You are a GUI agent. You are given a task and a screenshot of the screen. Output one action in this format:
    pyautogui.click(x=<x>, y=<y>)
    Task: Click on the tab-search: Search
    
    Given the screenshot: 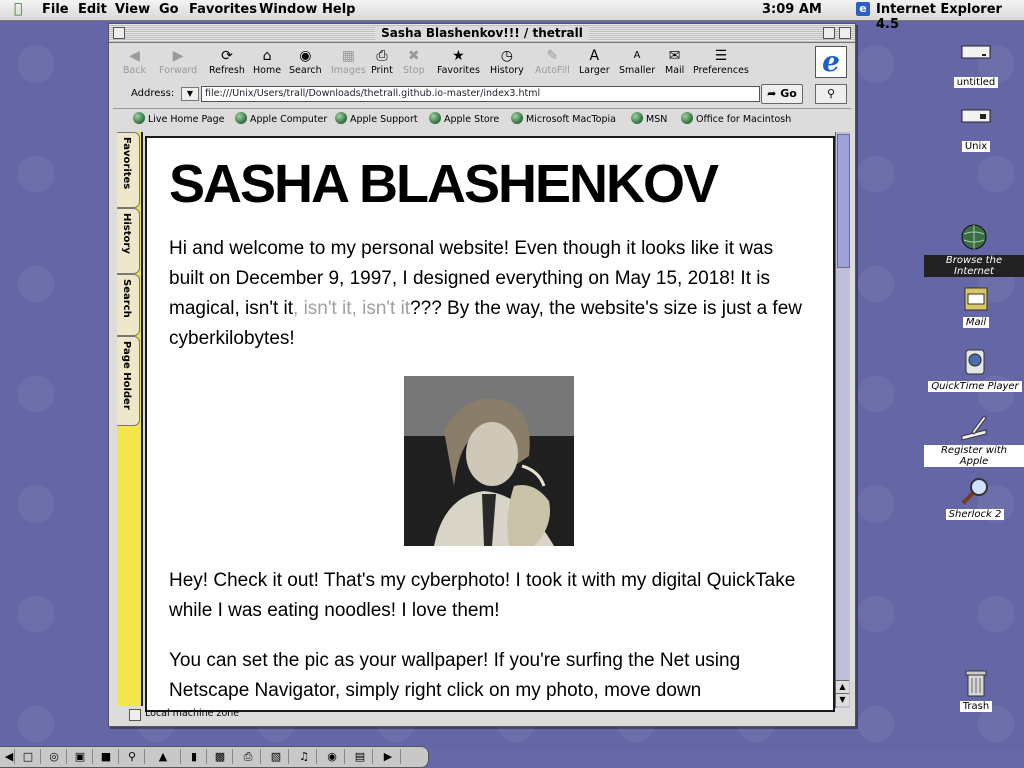 What is the action you would take?
    pyautogui.click(x=128, y=305)
    